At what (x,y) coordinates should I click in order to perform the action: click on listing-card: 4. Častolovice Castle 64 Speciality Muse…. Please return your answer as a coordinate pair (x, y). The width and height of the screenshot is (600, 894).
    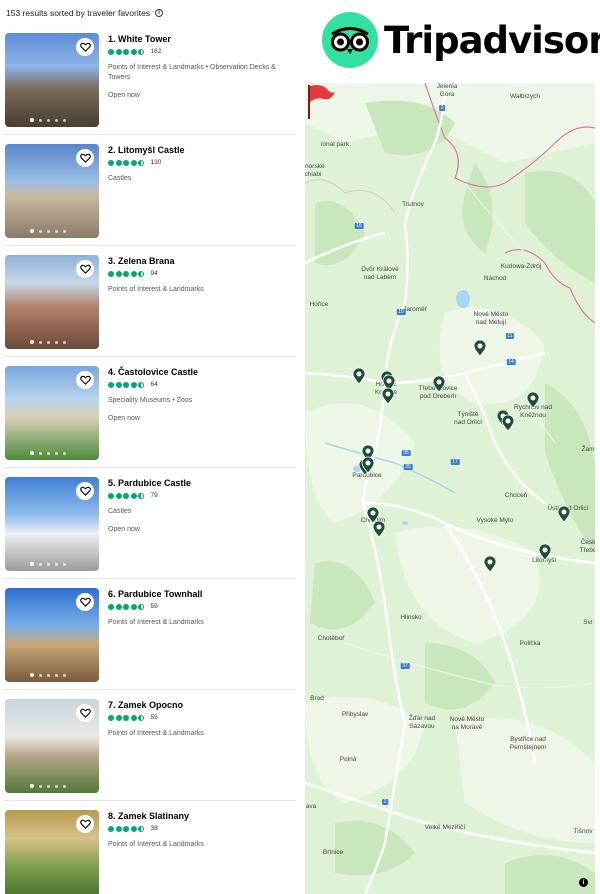
    Looking at the image, I should click on (150, 412).